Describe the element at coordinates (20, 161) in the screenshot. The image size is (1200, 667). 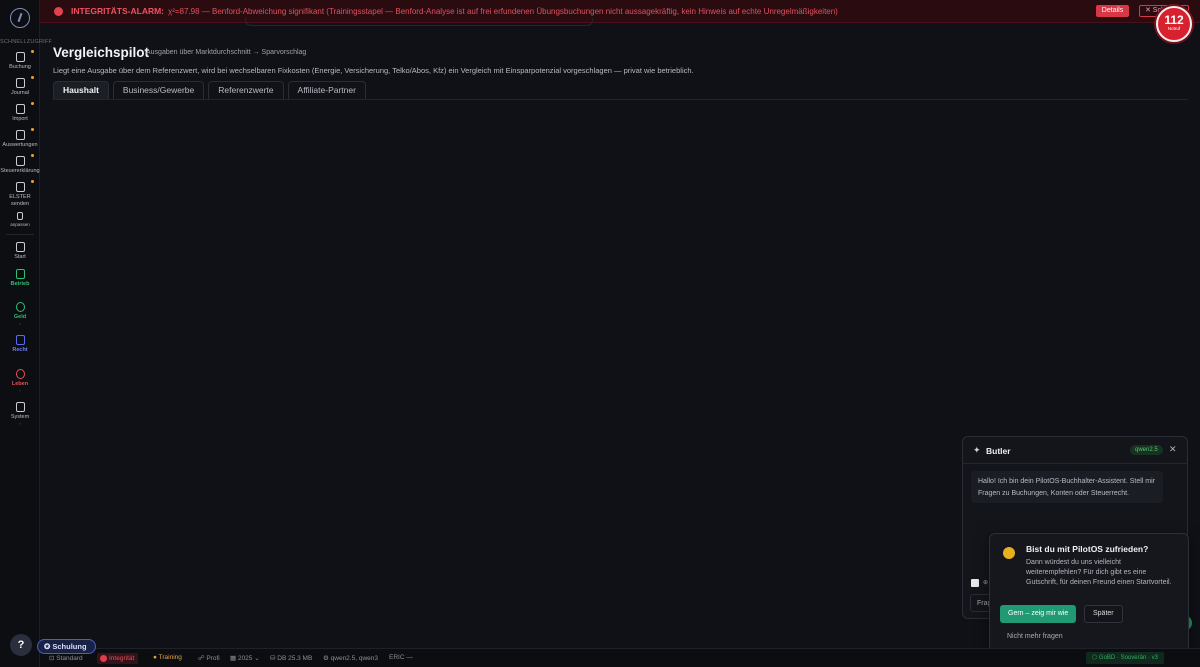
I see `tax-file-icon` at that location.